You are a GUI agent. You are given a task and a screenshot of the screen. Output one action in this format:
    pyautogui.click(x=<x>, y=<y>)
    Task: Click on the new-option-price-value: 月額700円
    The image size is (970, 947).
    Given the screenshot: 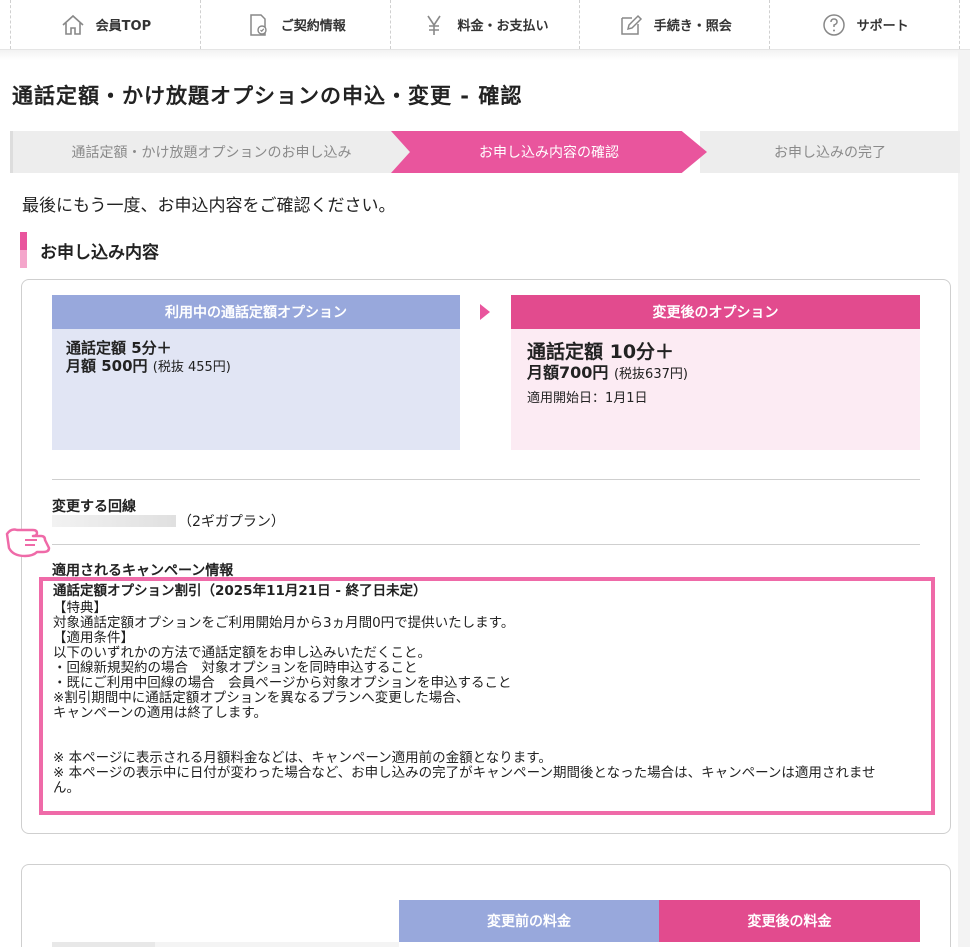 What is the action you would take?
    pyautogui.click(x=568, y=372)
    